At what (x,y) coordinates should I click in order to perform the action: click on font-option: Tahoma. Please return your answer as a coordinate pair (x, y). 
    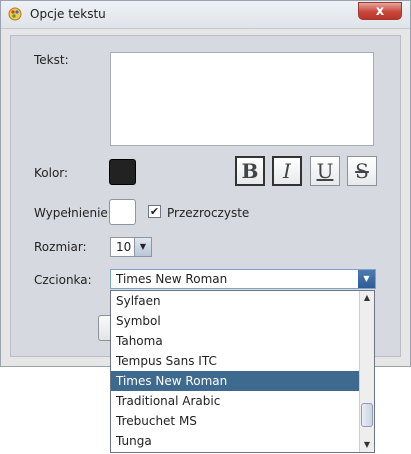
    Looking at the image, I should click on (235, 341).